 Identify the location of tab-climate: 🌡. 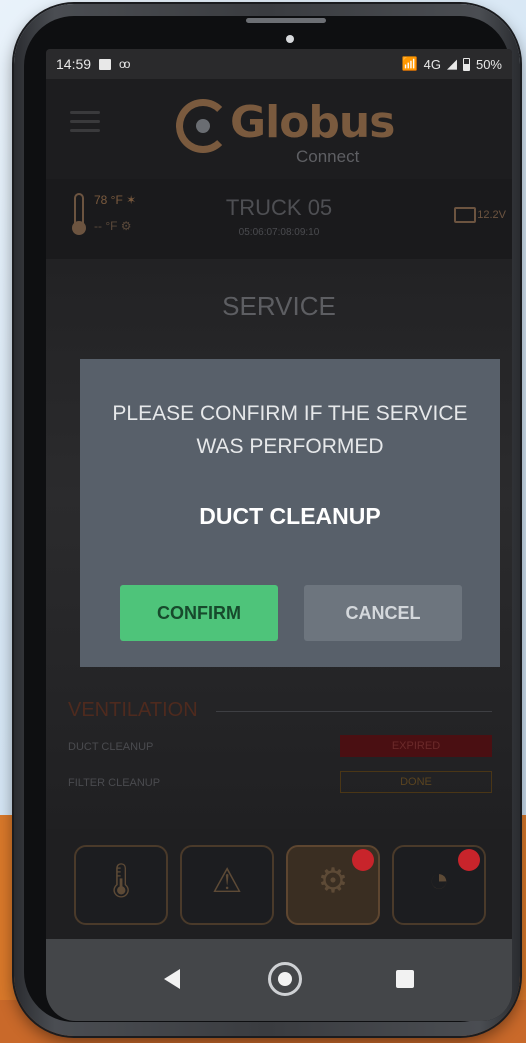
(121, 885).